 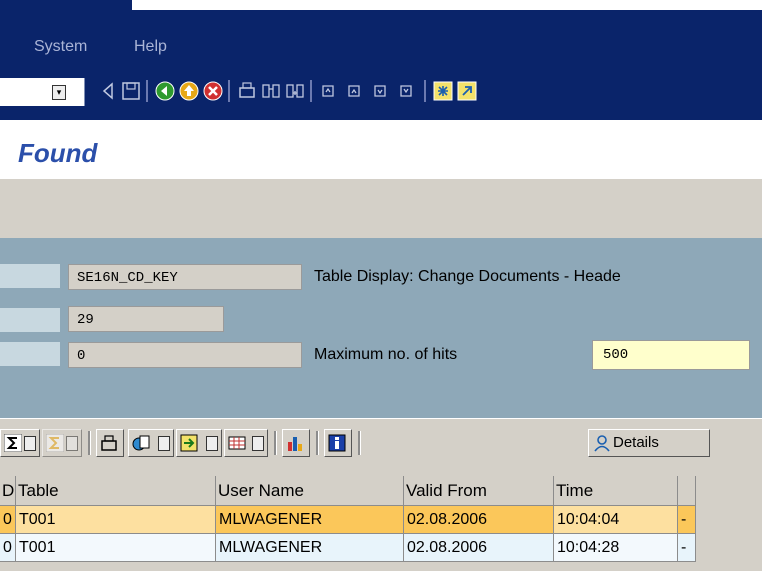 I want to click on sum-icon, so click(x=13, y=443).